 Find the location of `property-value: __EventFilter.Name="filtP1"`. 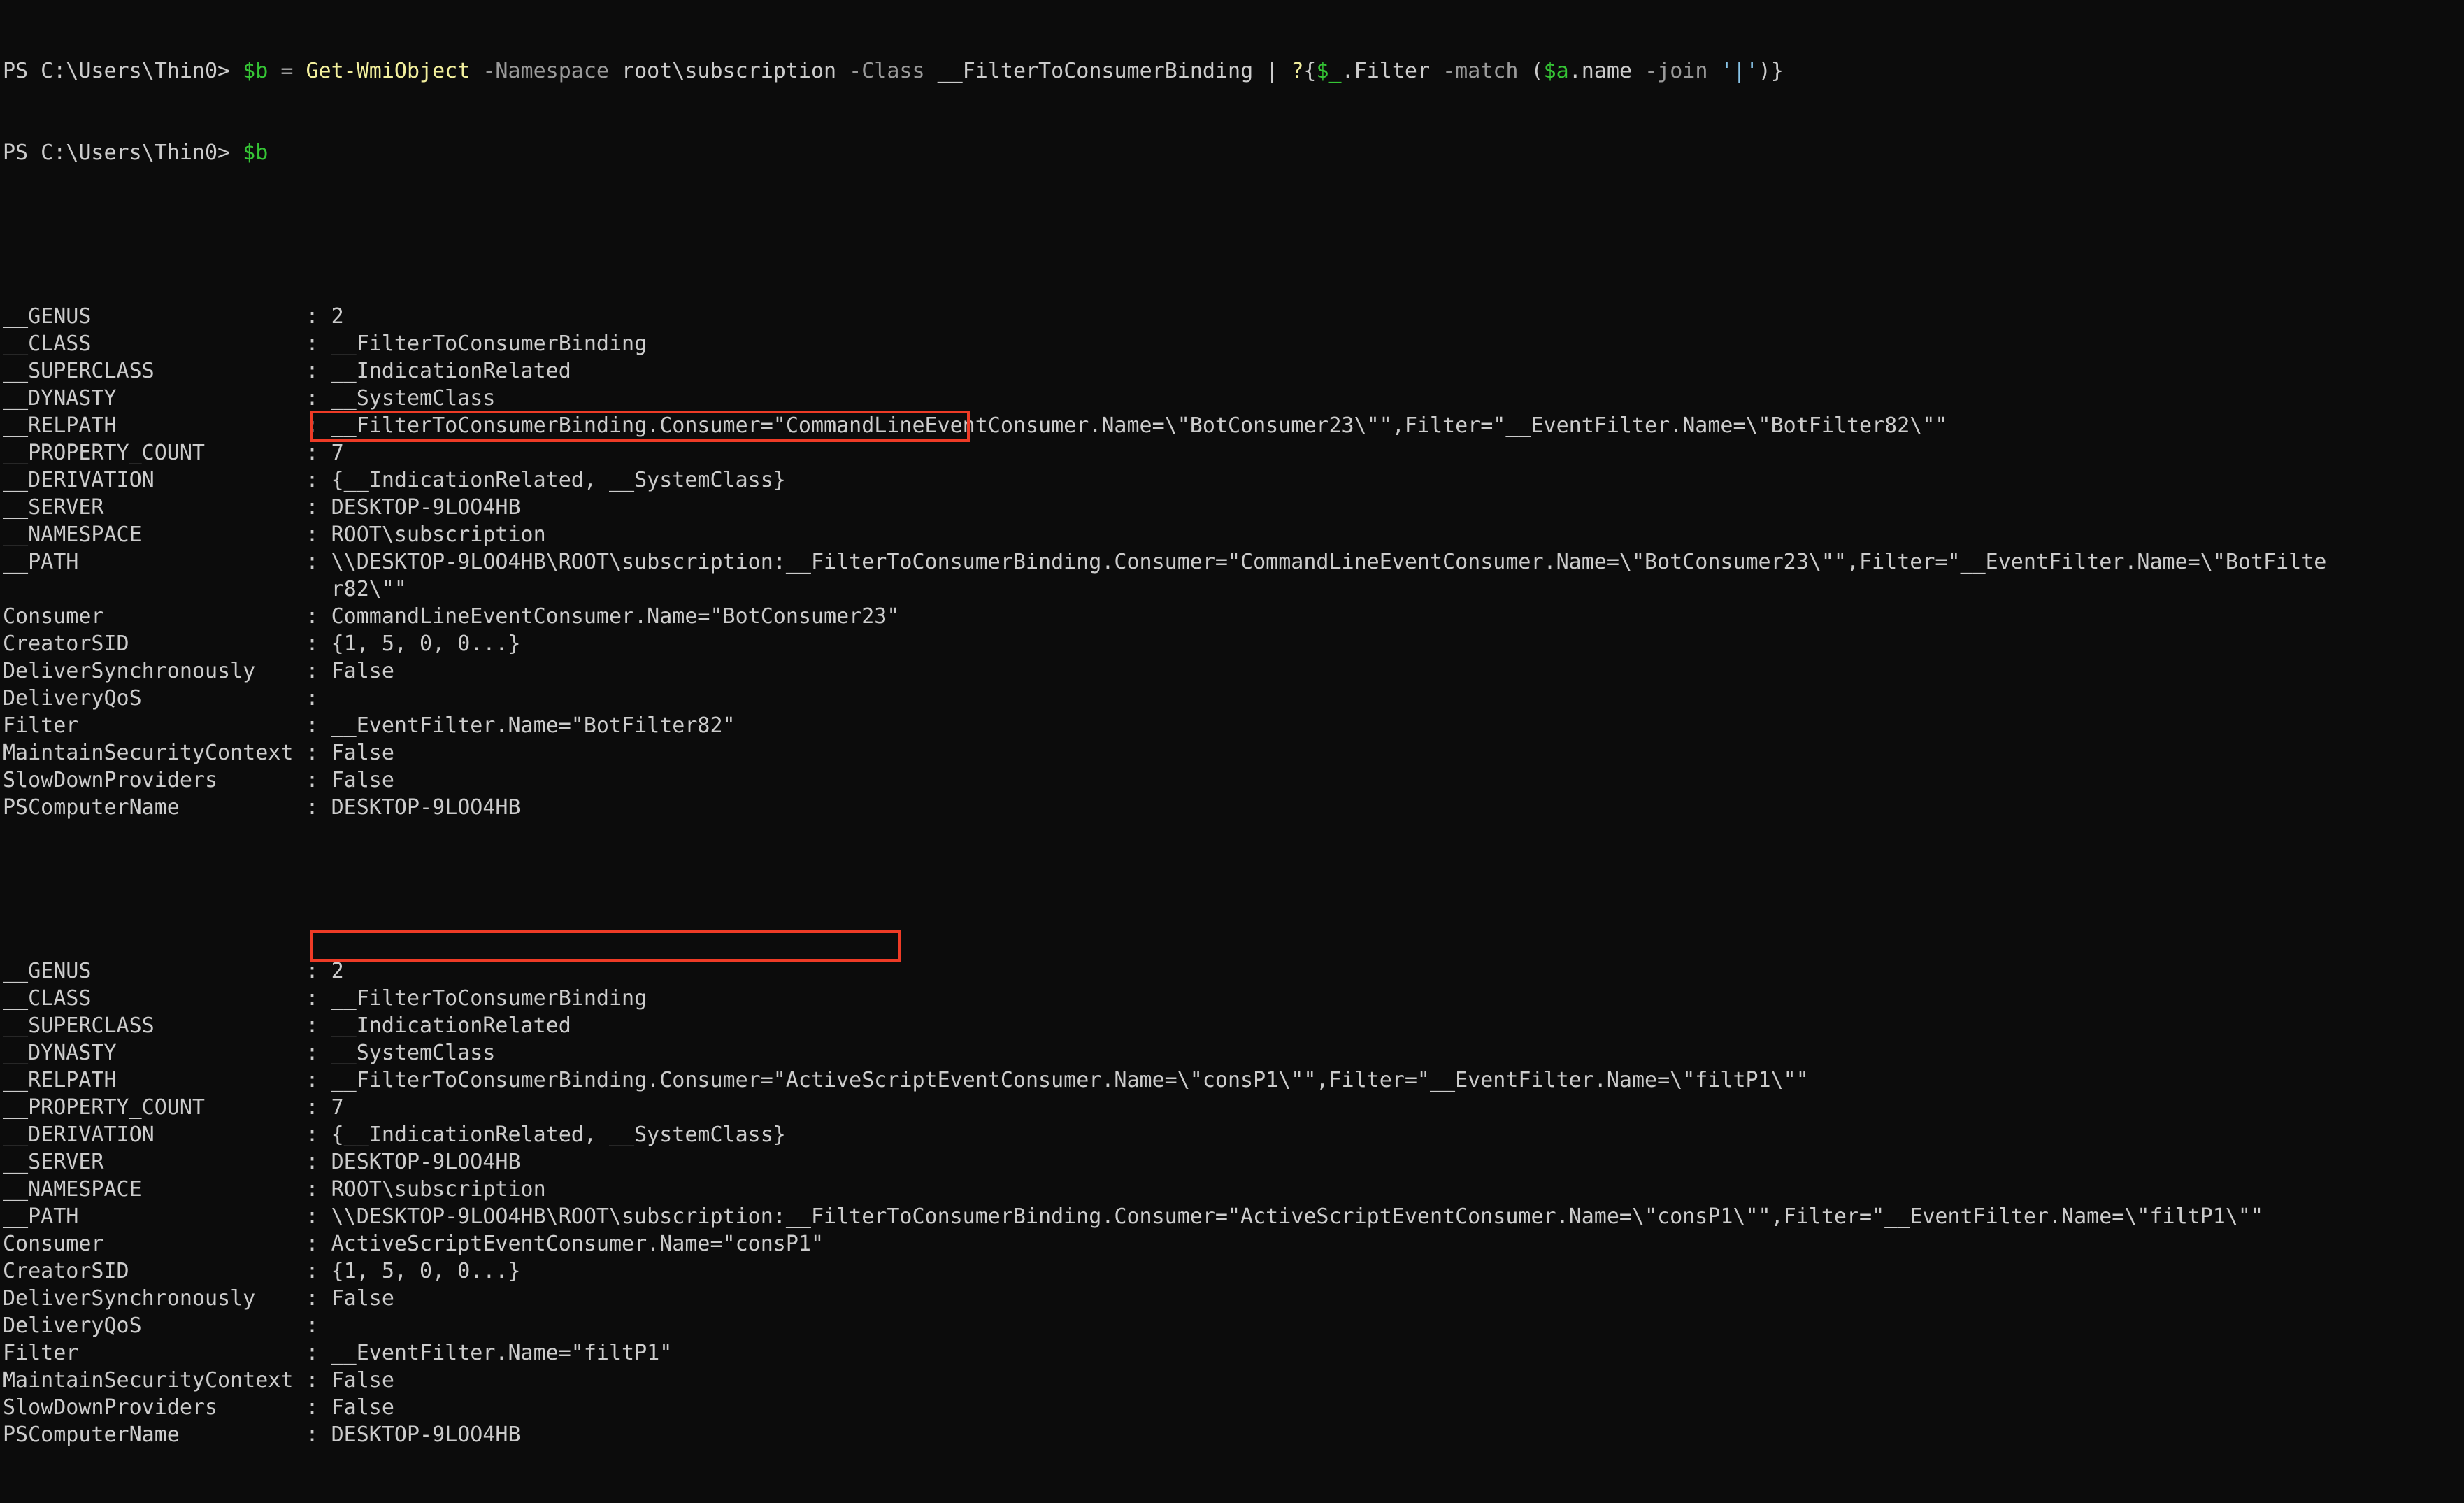

property-value: __EventFilter.Name="filtP1" is located at coordinates (502, 1353).